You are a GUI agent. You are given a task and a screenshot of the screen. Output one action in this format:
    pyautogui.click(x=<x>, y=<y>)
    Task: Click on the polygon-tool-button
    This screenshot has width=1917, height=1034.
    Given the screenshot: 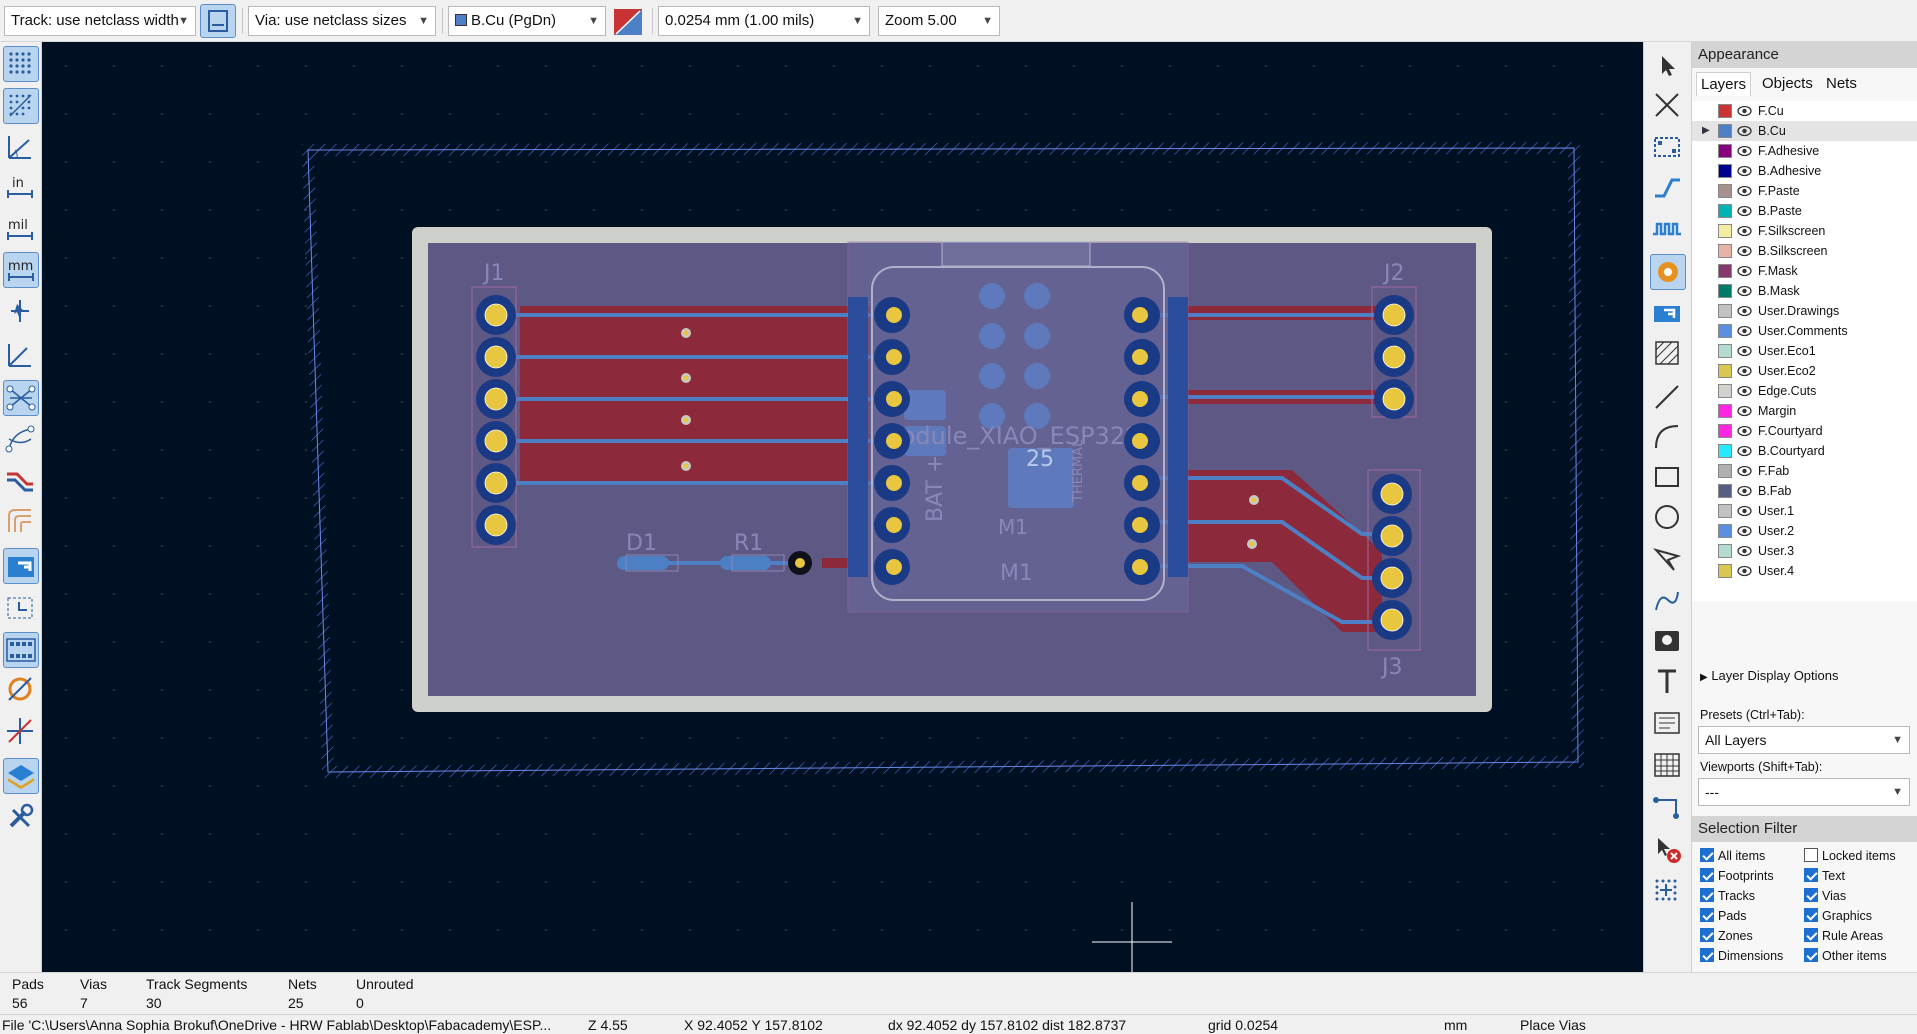 What is the action you would take?
    pyautogui.click(x=1668, y=560)
    